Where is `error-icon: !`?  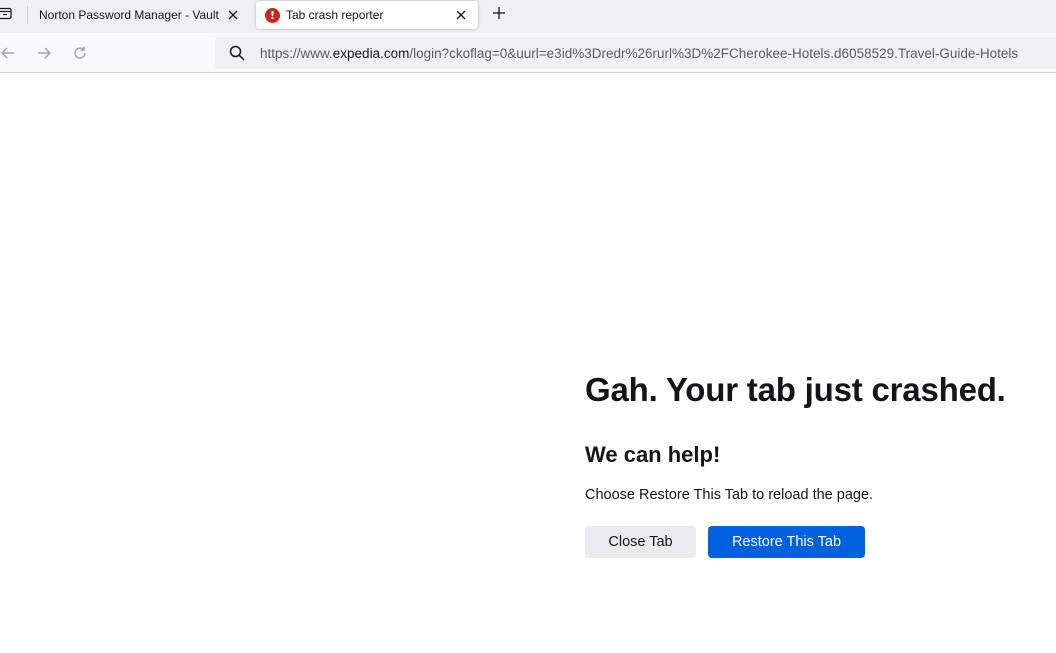
error-icon: ! is located at coordinates (272, 15).